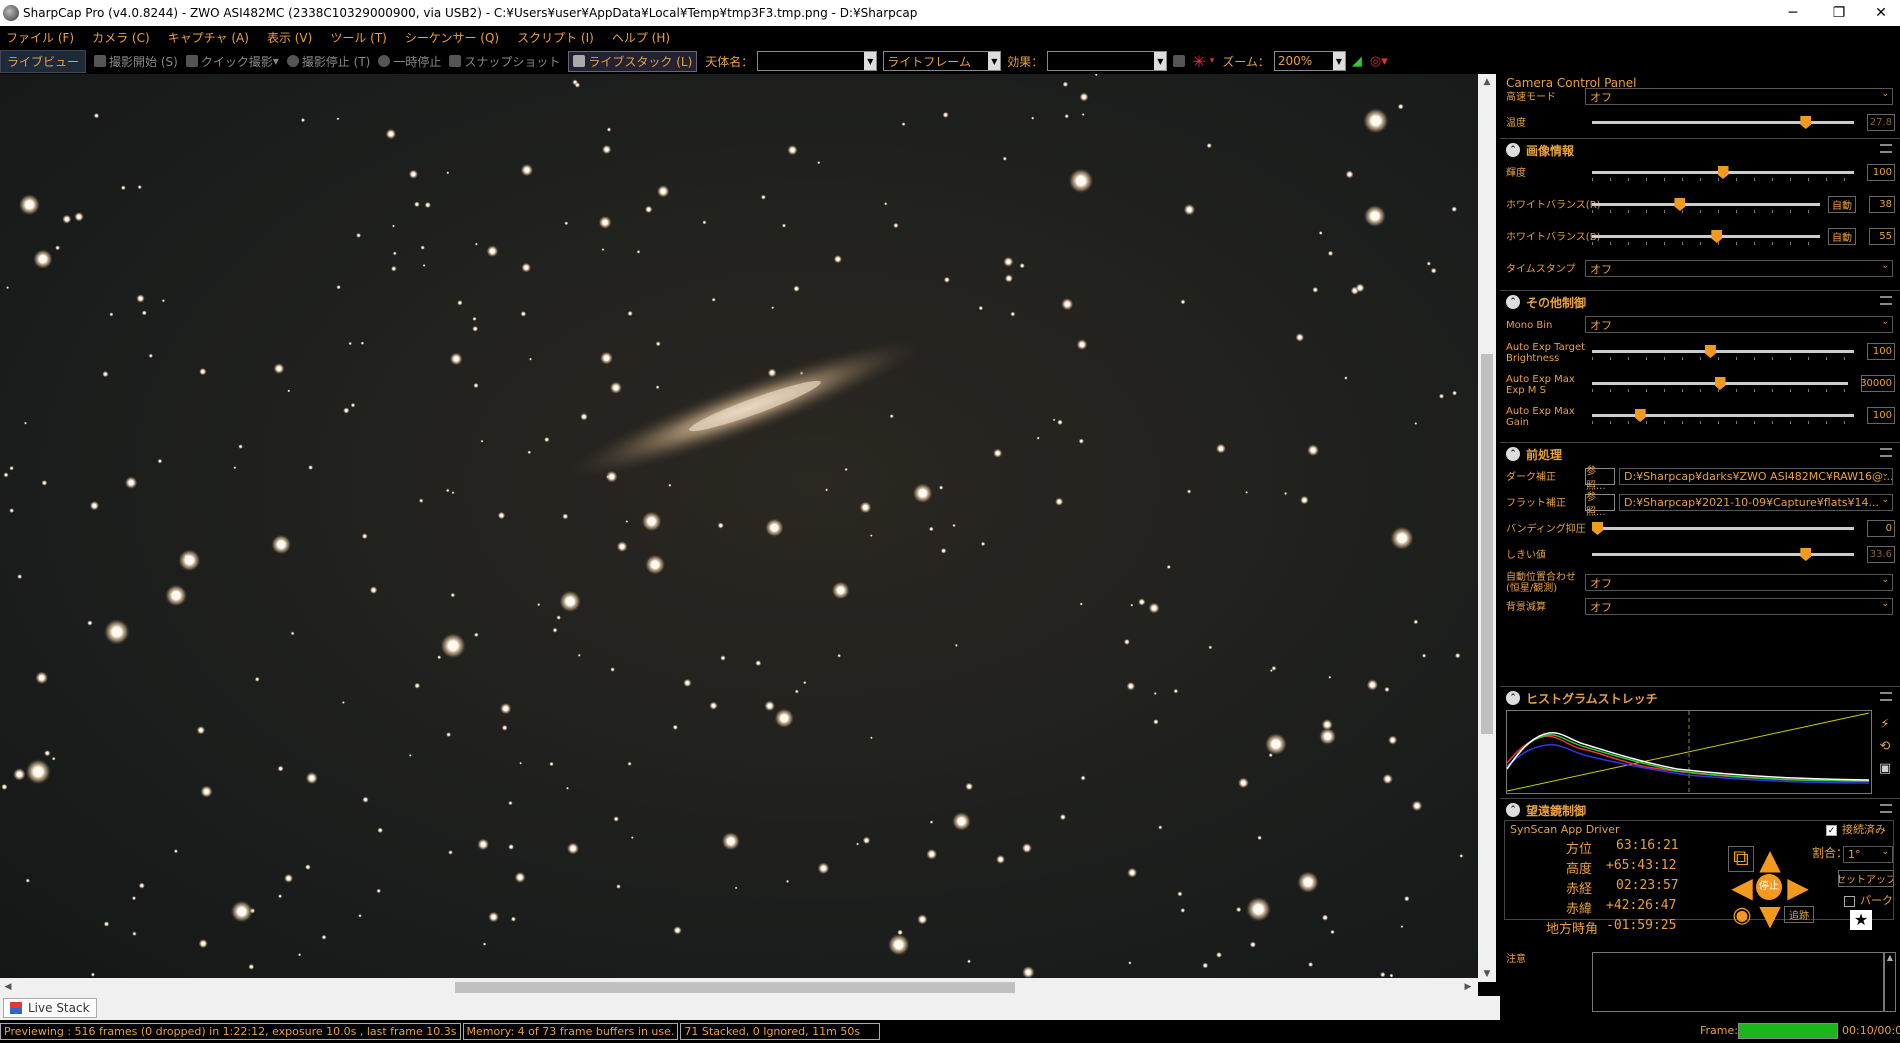  What do you see at coordinates (1357, 61) in the screenshot?
I see `histogram-button: ◢` at bounding box center [1357, 61].